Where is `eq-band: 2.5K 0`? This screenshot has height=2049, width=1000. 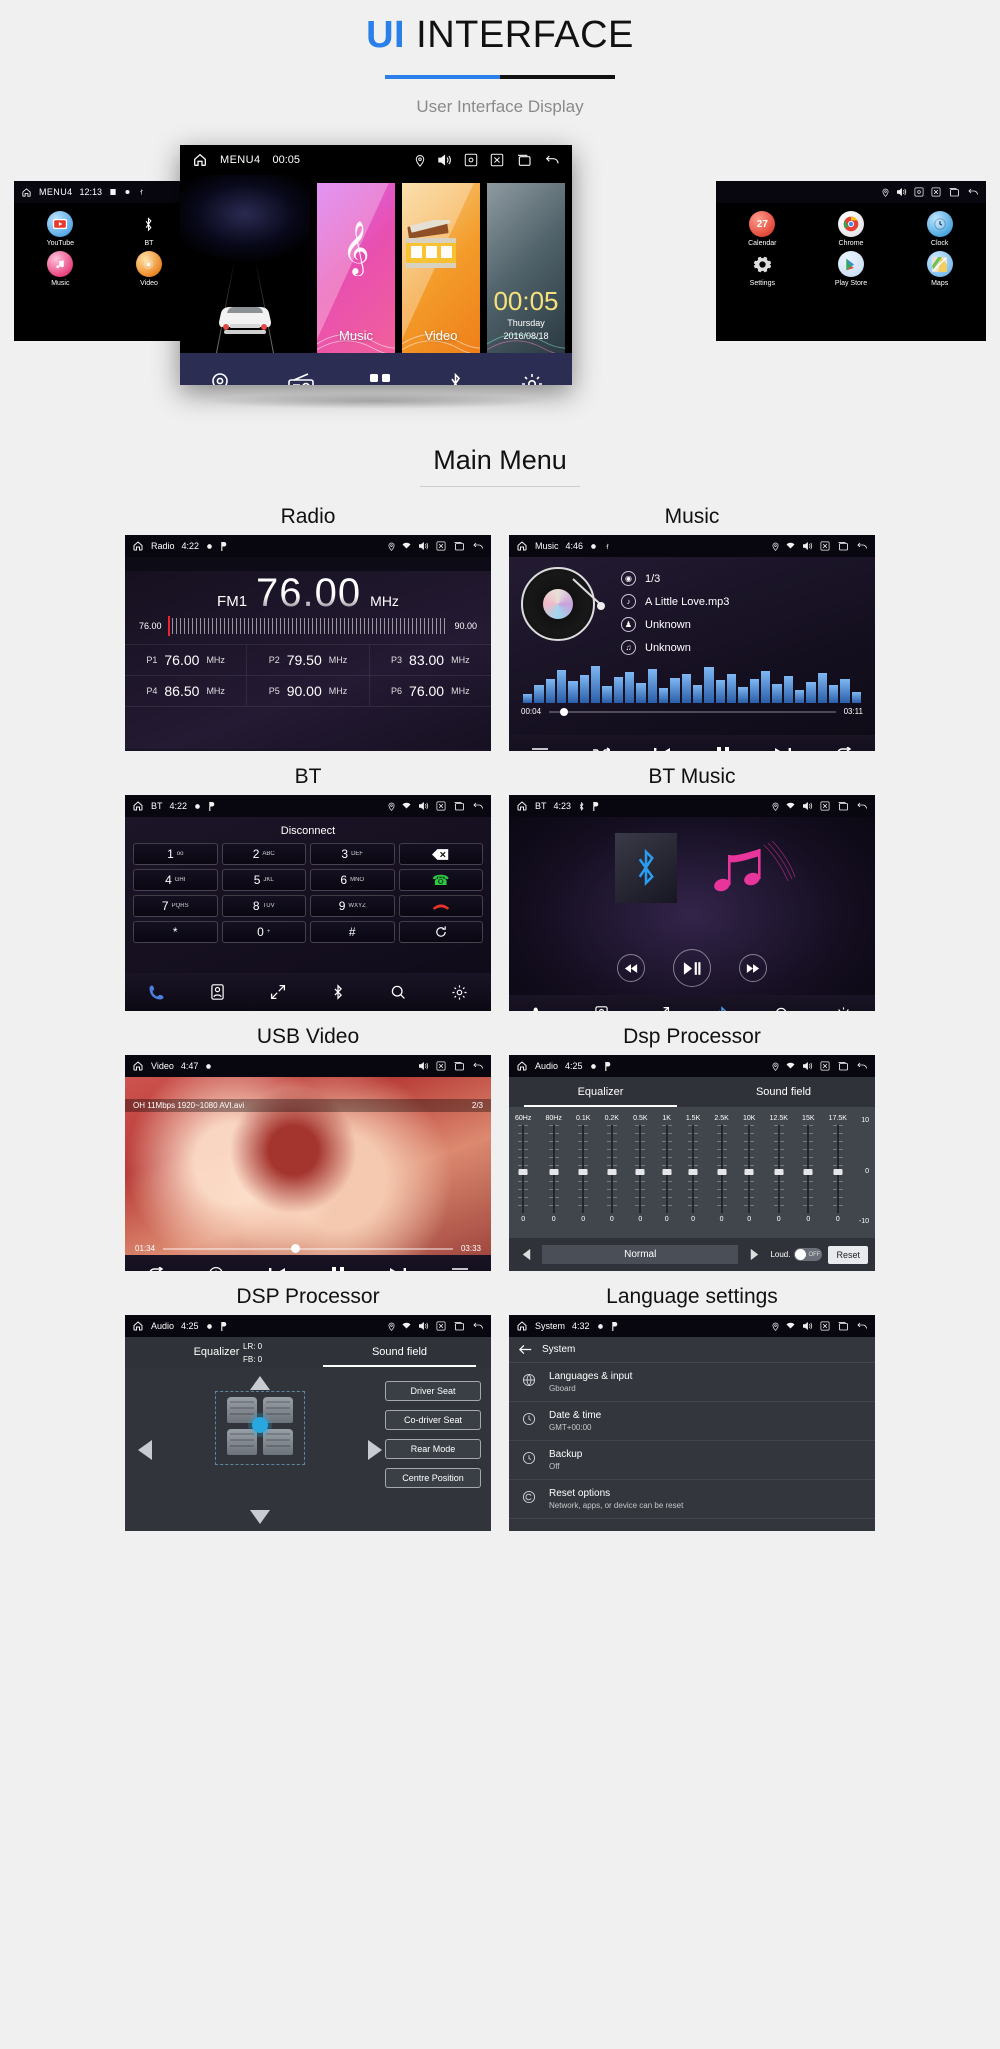 eq-band: 2.5K 0 is located at coordinates (721, 1177).